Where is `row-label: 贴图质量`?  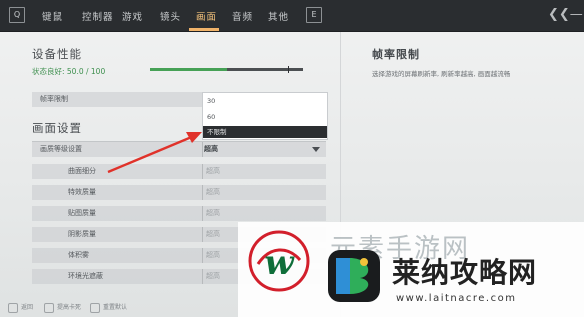
row-label: 贴图质量 is located at coordinates (82, 213).